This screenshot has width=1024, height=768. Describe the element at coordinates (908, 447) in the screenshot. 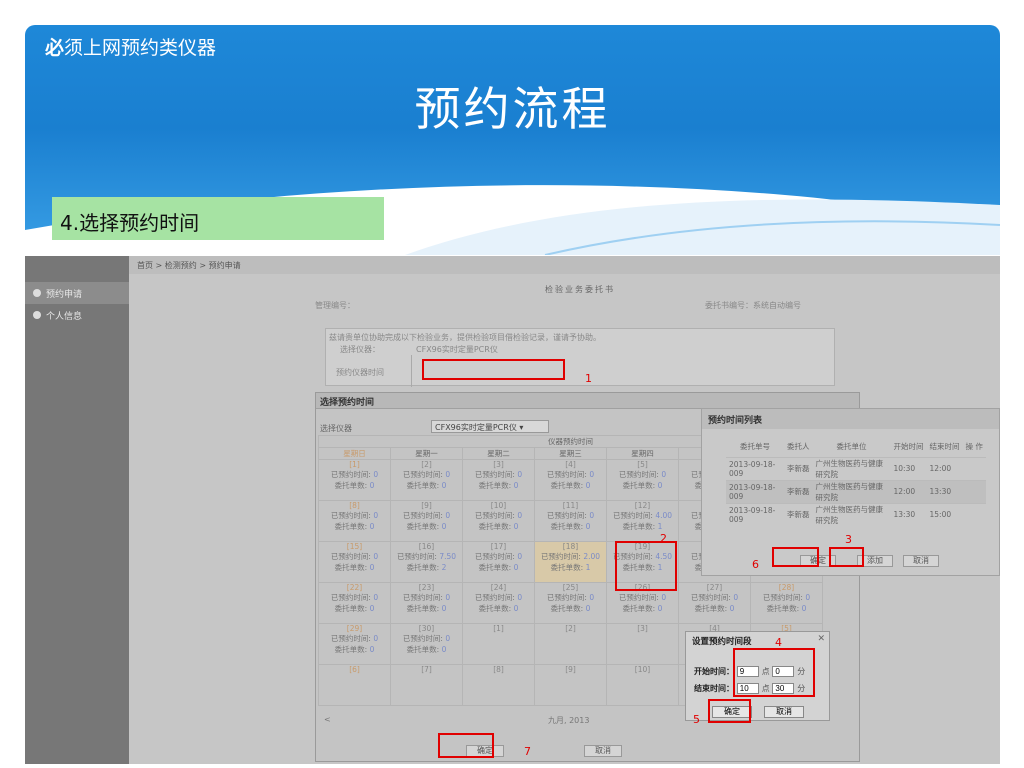

I see `col-start: 开始时间` at that location.